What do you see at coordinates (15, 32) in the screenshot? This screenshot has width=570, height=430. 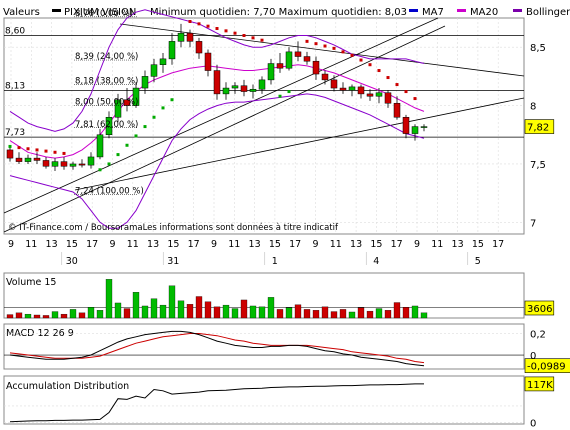 I see `level-label: 8,60` at bounding box center [15, 32].